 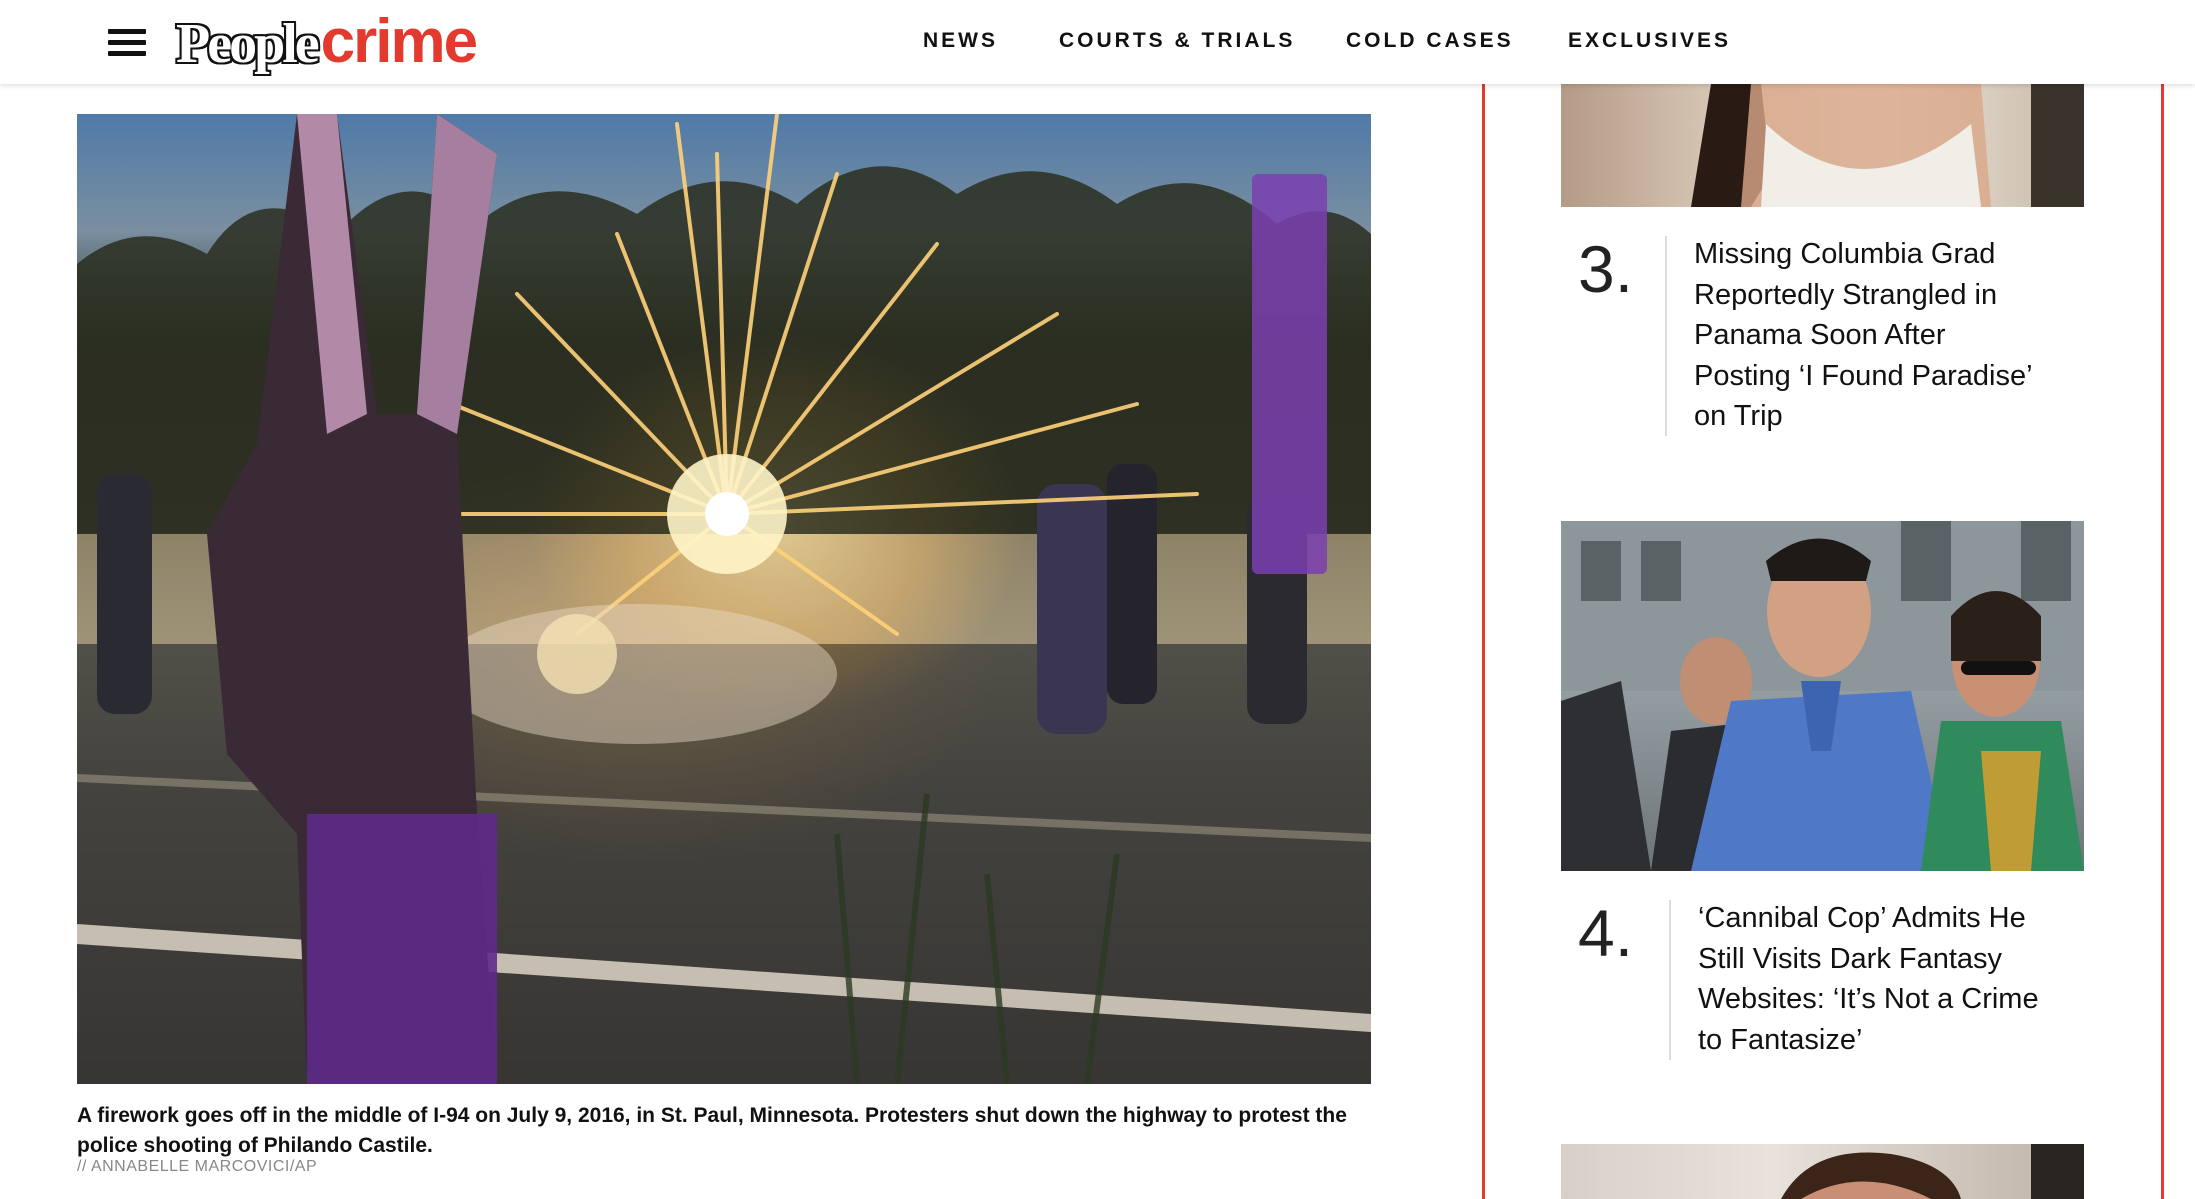 What do you see at coordinates (1738, 416) in the screenshot?
I see `story-title-line: on Trip` at bounding box center [1738, 416].